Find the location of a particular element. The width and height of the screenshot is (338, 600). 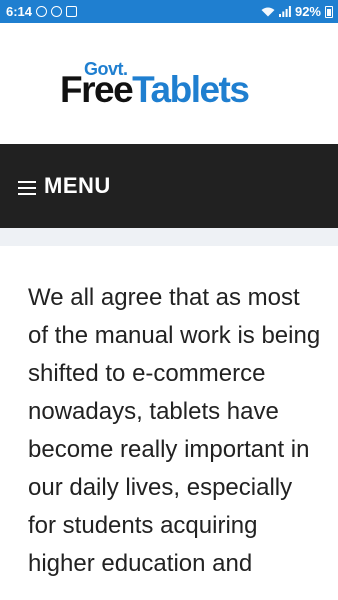

status-time: 6:14 is located at coordinates (19, 11).